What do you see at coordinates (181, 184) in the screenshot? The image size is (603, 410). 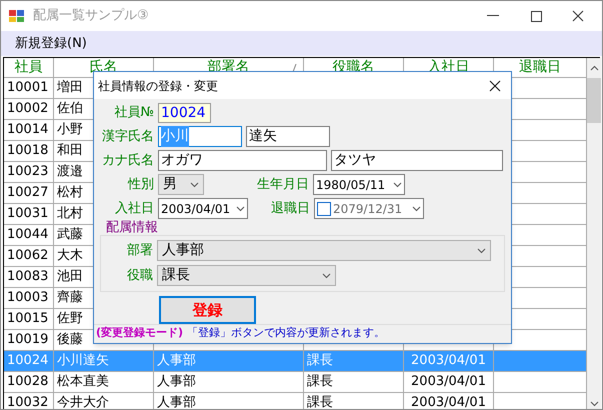 I see `dropdown: 男` at bounding box center [181, 184].